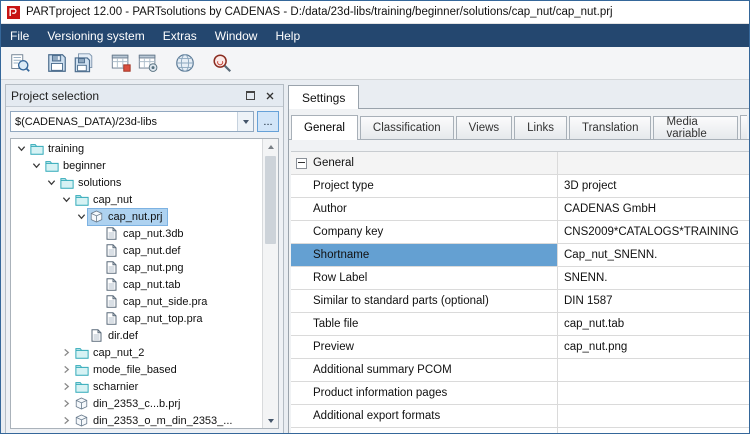 This screenshot has width=750, height=434. I want to click on cube-icon, so click(81, 420).